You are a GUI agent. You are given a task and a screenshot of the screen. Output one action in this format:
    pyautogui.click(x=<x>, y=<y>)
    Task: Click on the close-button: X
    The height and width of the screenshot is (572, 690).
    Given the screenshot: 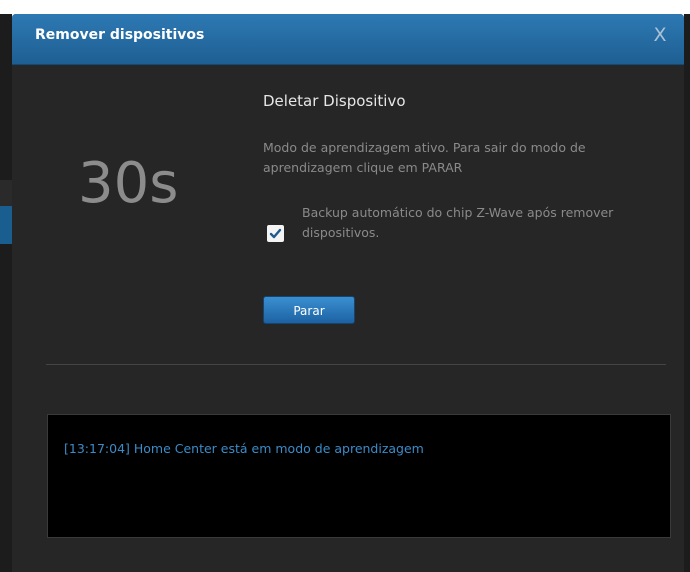 What is the action you would take?
    pyautogui.click(x=660, y=35)
    